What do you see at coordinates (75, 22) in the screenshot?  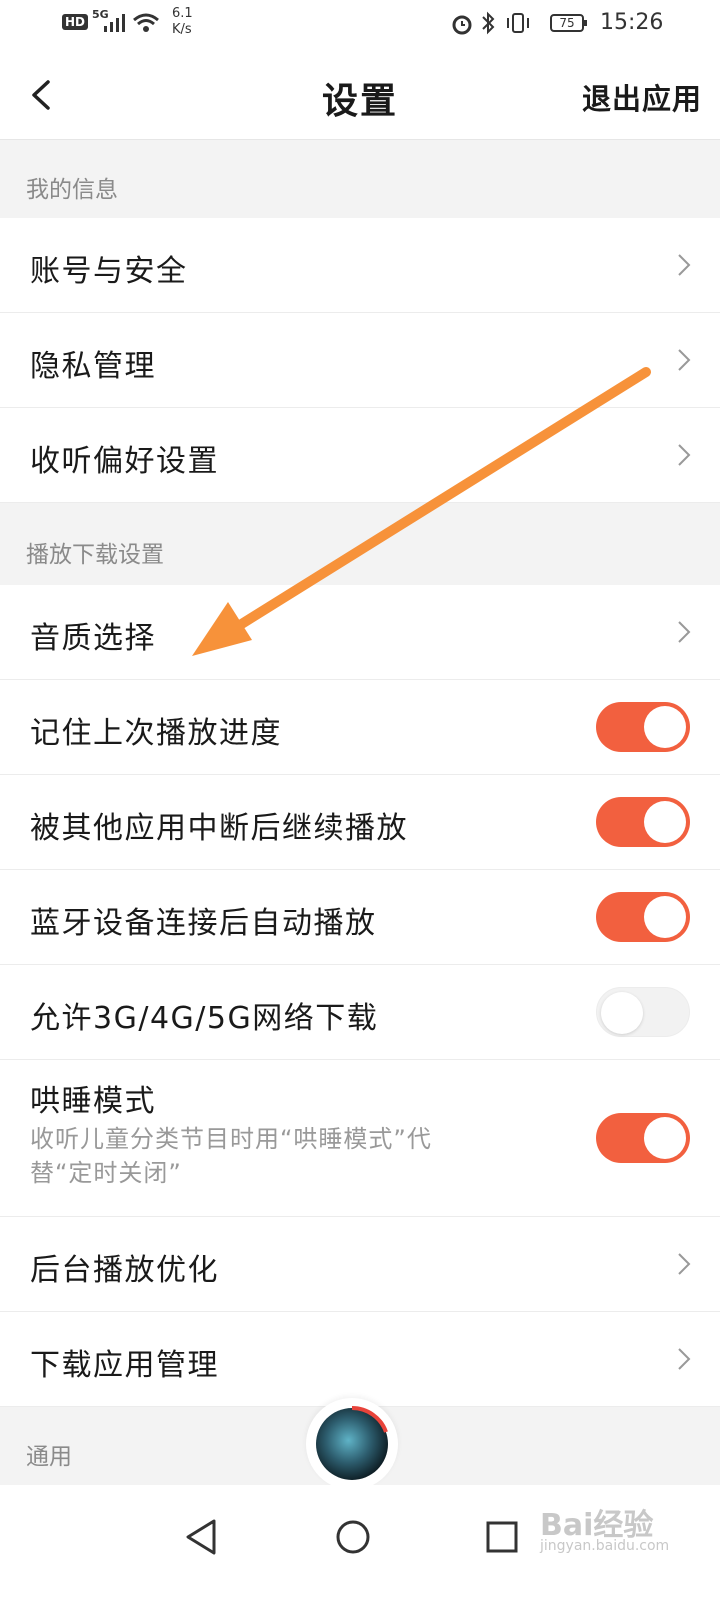 I see `hd-badge: HD` at bounding box center [75, 22].